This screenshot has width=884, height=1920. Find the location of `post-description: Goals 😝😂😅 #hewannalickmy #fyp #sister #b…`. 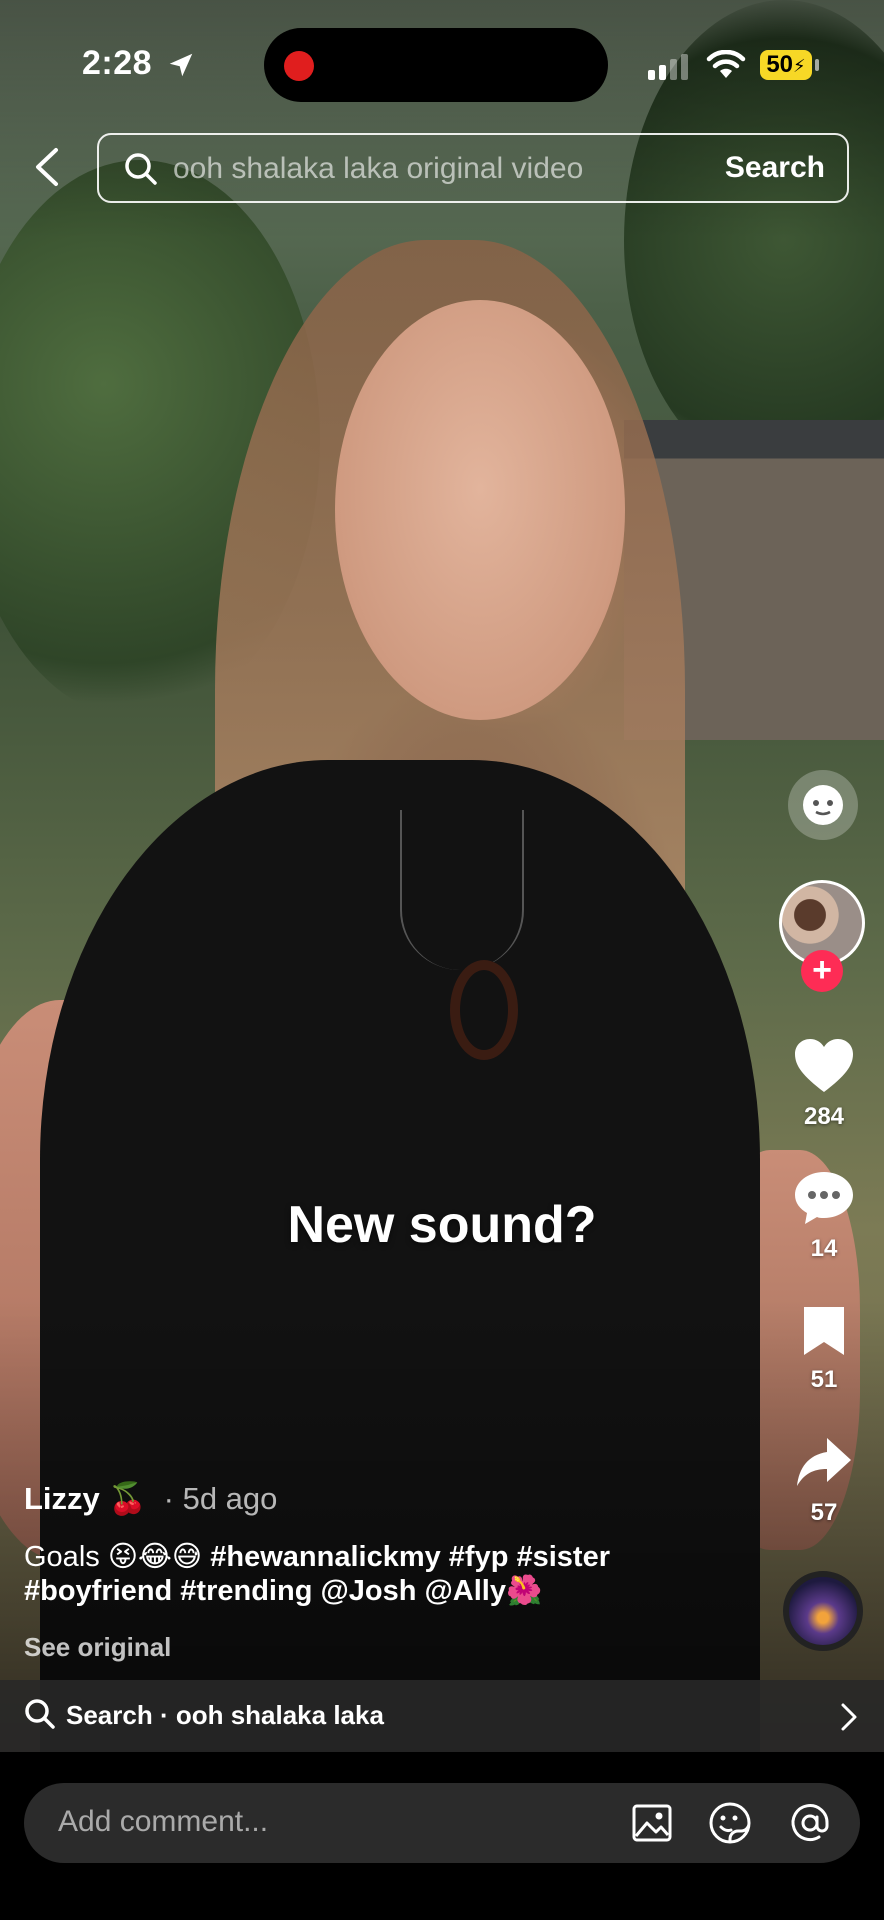

post-description: Goals 😝😂😅 #hewannalickmy #fyp #sister #b… is located at coordinates (364, 1574).